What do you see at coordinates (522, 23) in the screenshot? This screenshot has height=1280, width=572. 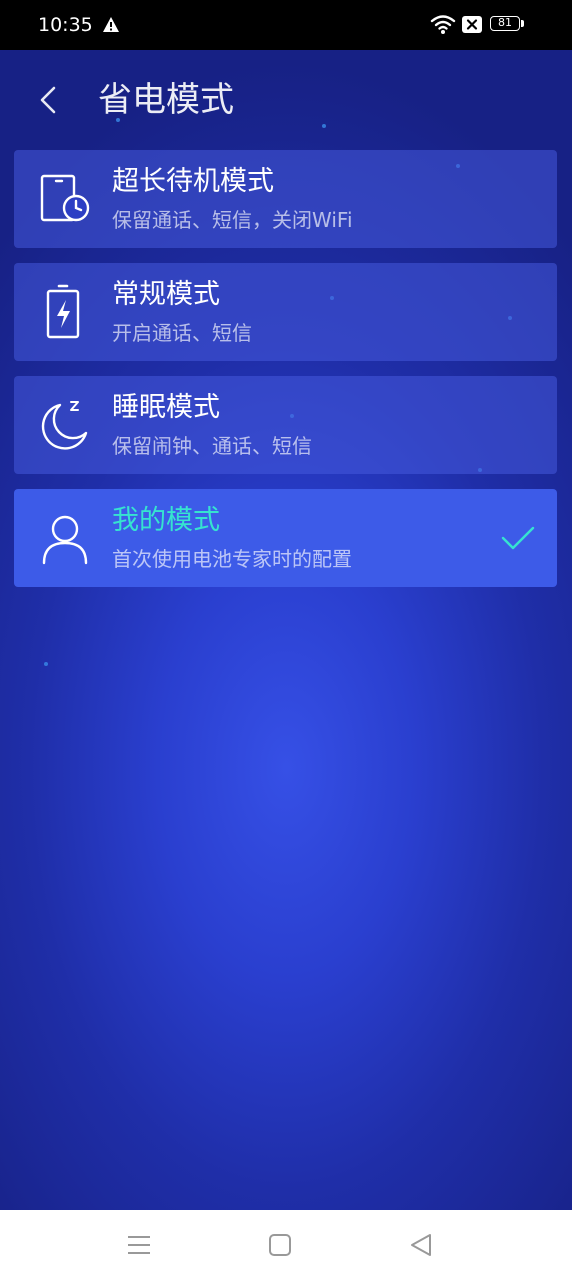 I see `battery-tip` at bounding box center [522, 23].